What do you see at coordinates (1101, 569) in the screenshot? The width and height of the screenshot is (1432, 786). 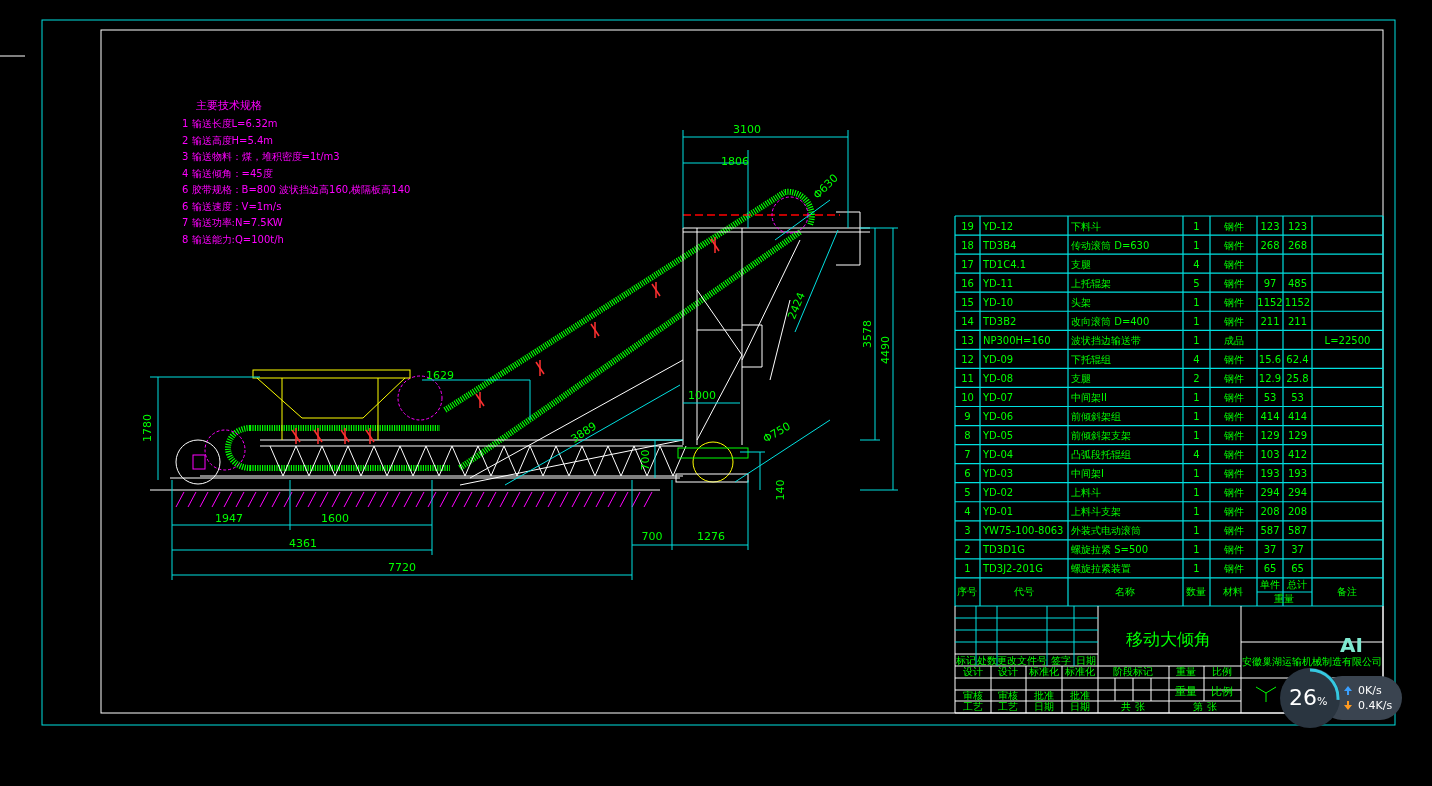 I see `table-cell: 螺旋拉紧装置` at bounding box center [1101, 569].